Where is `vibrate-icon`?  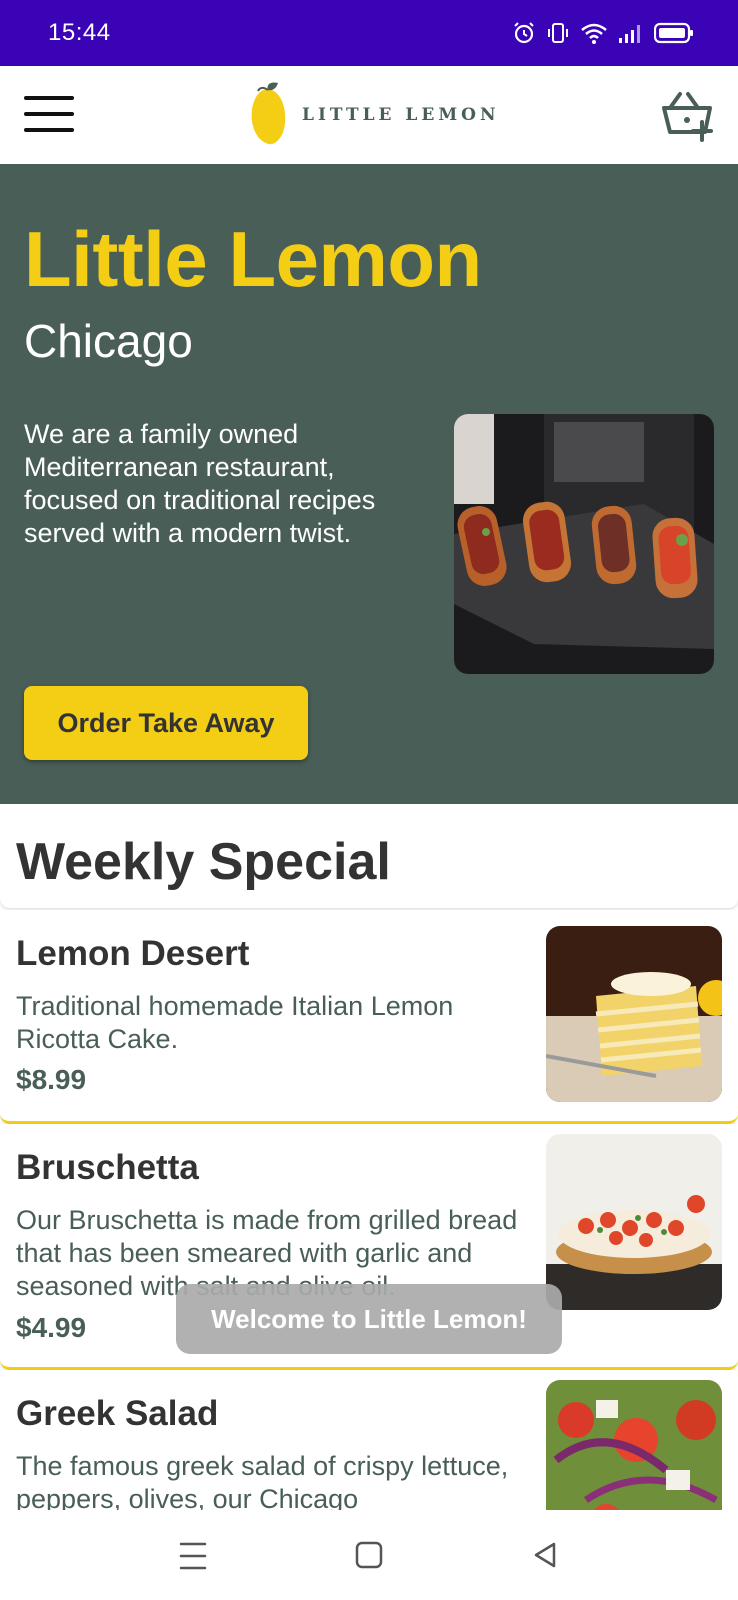 vibrate-icon is located at coordinates (558, 33).